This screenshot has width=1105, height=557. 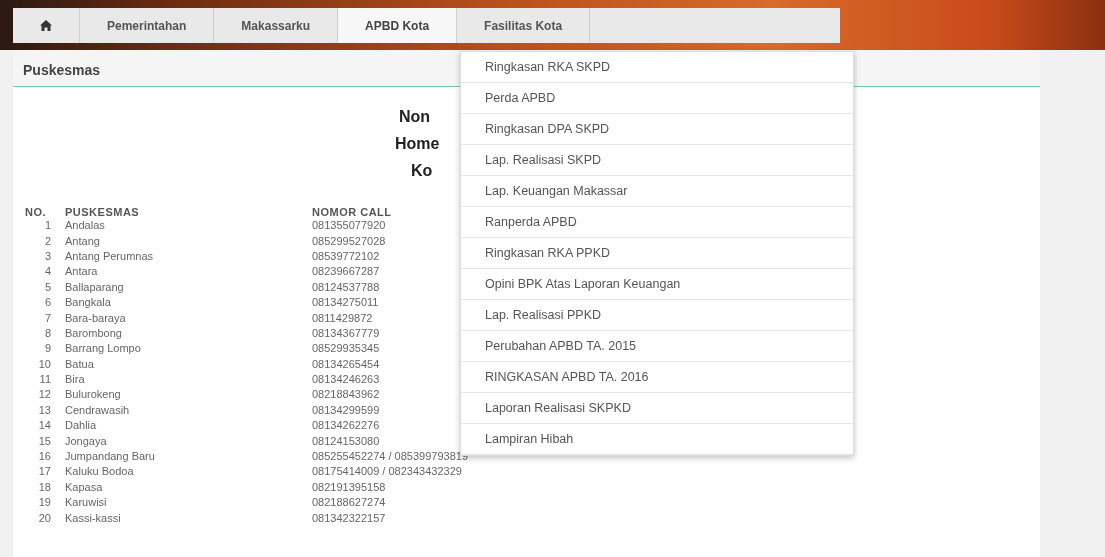 What do you see at coordinates (45, 379) in the screenshot?
I see `table-cell: 11` at bounding box center [45, 379].